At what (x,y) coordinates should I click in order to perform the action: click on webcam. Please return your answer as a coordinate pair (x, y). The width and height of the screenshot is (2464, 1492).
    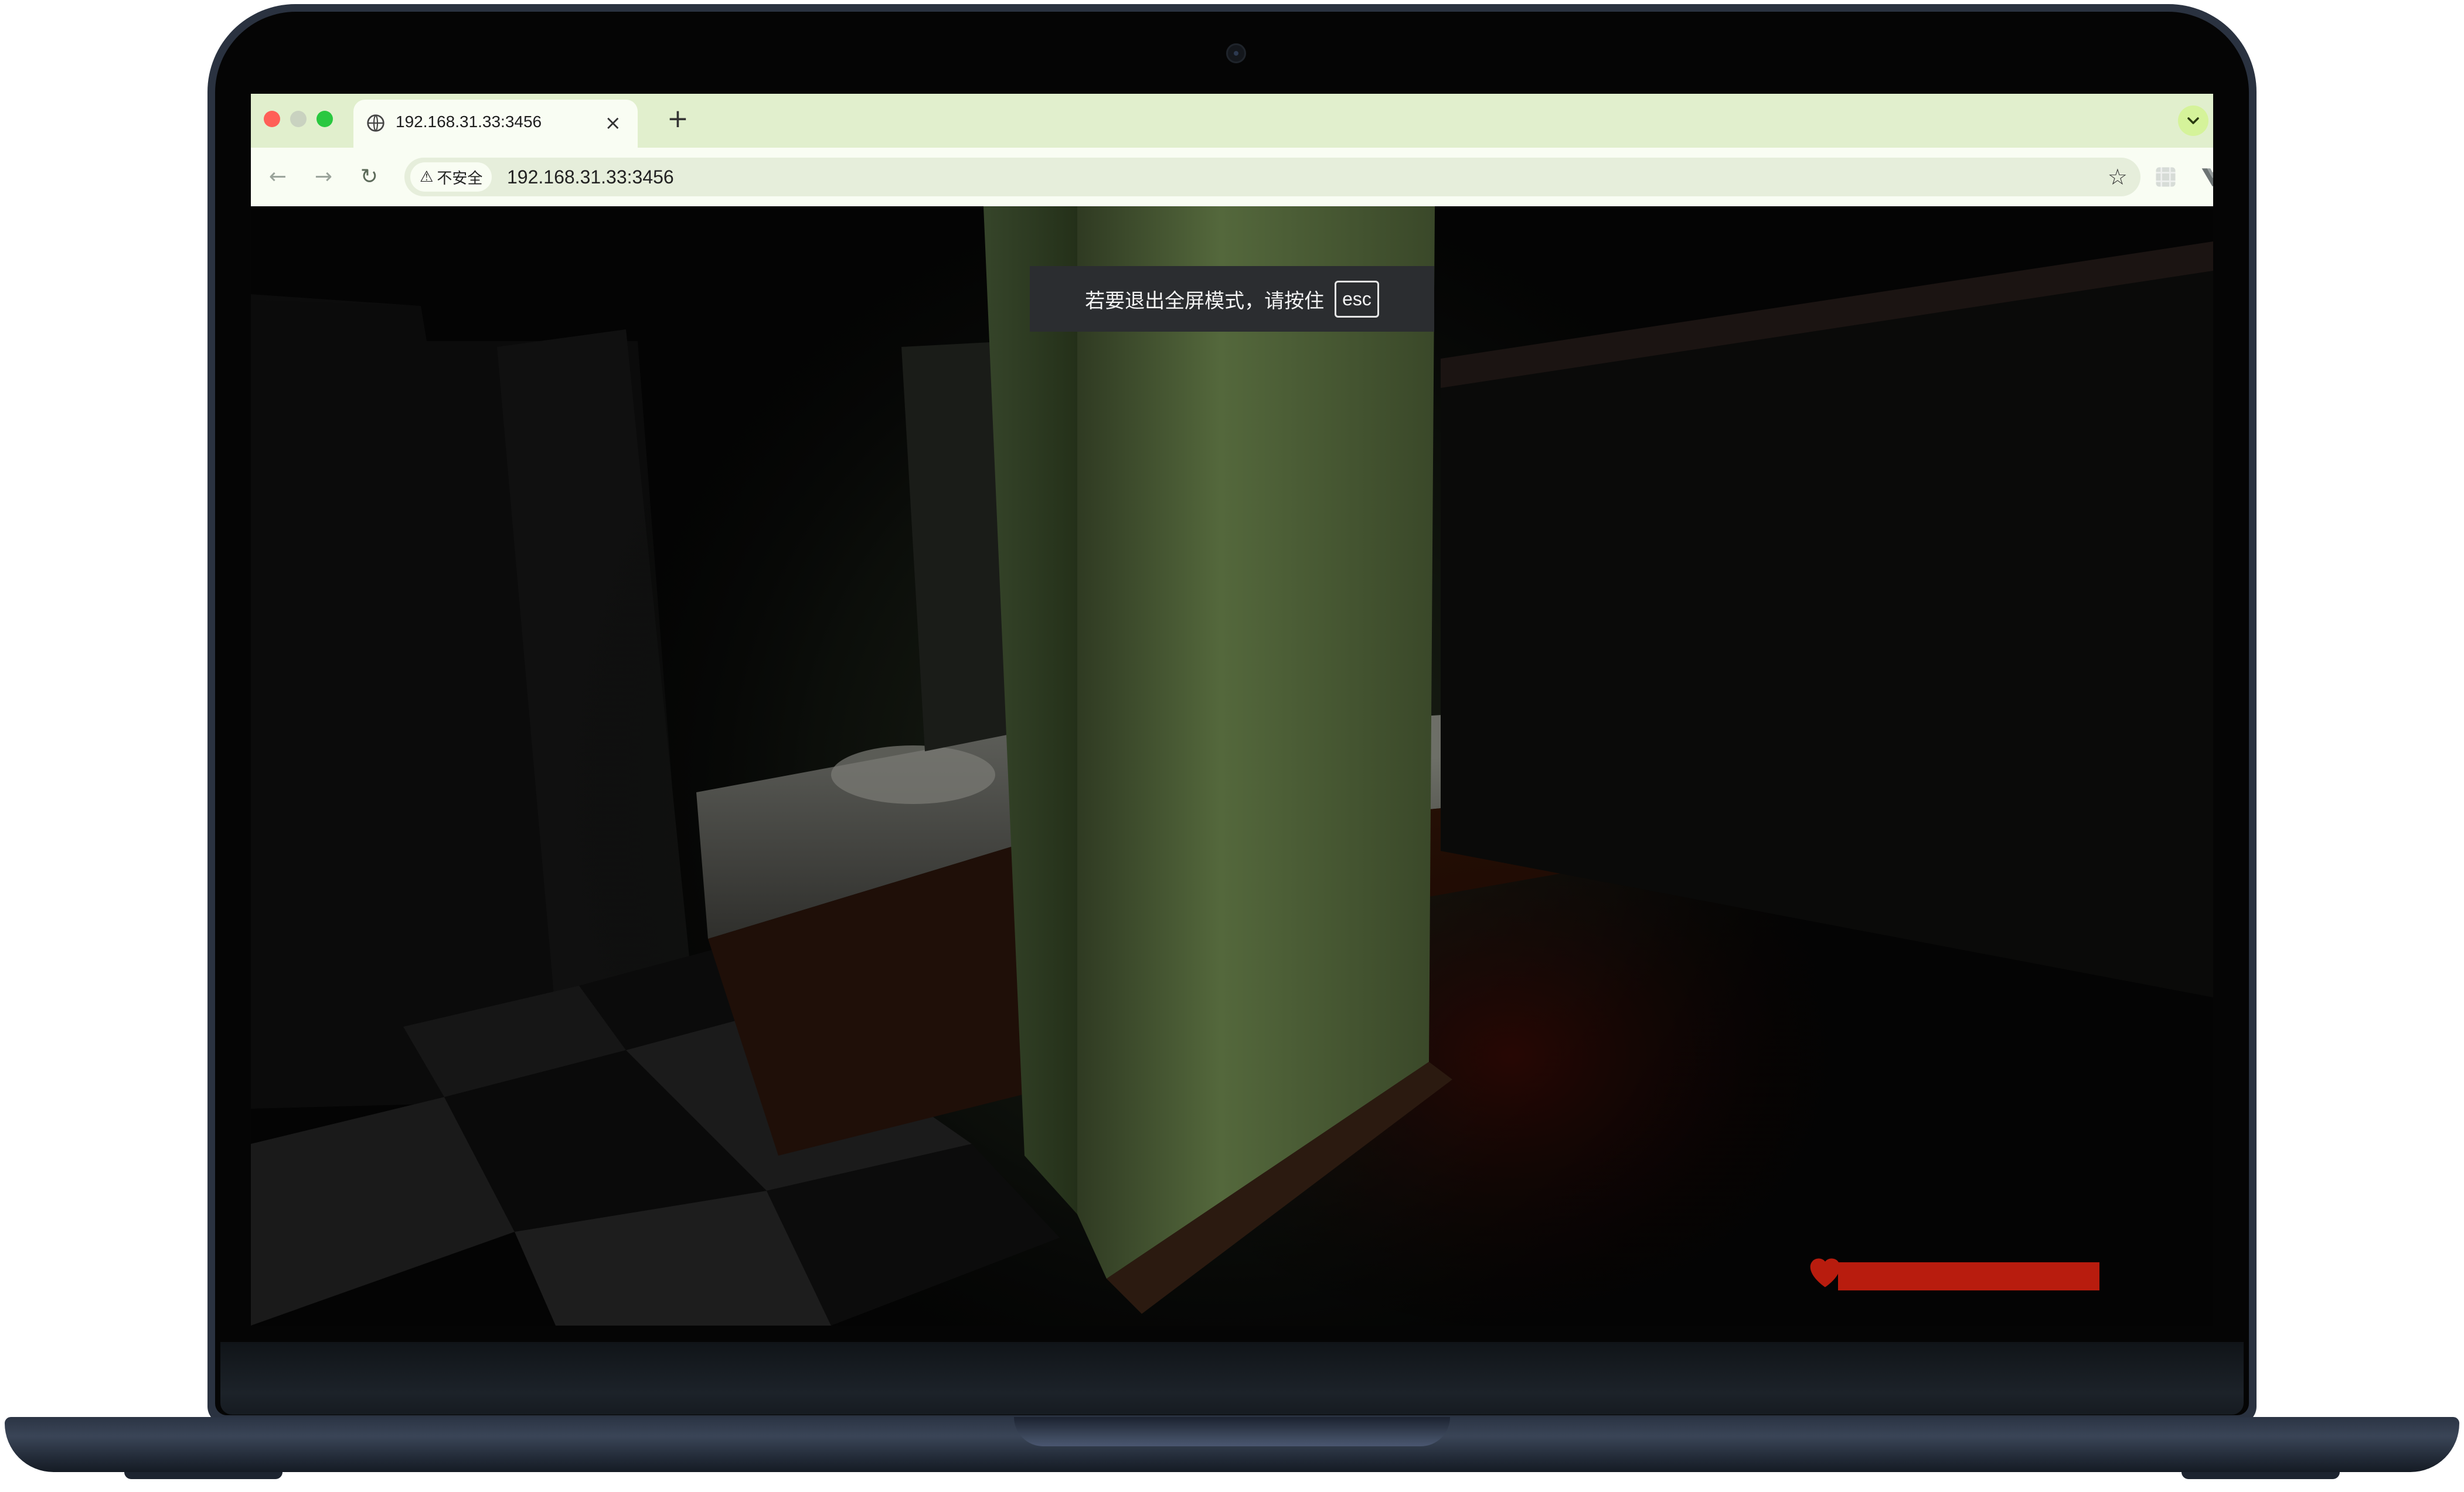
    Looking at the image, I should click on (1236, 53).